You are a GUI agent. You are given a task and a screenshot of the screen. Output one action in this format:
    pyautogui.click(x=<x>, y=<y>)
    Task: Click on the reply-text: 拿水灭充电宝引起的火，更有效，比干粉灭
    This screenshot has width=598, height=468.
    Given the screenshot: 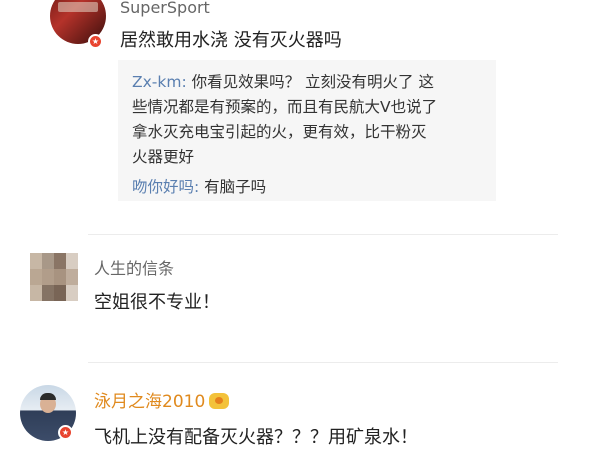 What is the action you would take?
    pyautogui.click(x=279, y=132)
    